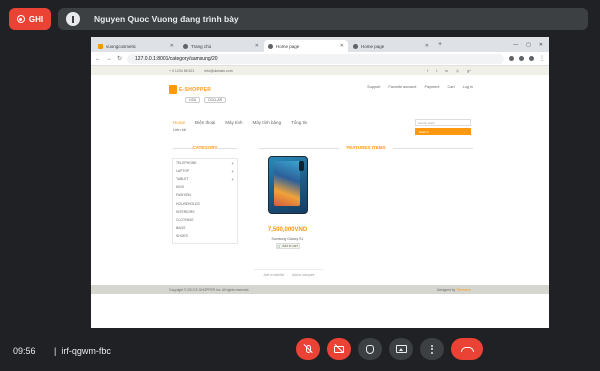 The width and height of the screenshot is (600, 371). Describe the element at coordinates (193, 100) in the screenshot. I see `country-dropdown: USA` at that location.